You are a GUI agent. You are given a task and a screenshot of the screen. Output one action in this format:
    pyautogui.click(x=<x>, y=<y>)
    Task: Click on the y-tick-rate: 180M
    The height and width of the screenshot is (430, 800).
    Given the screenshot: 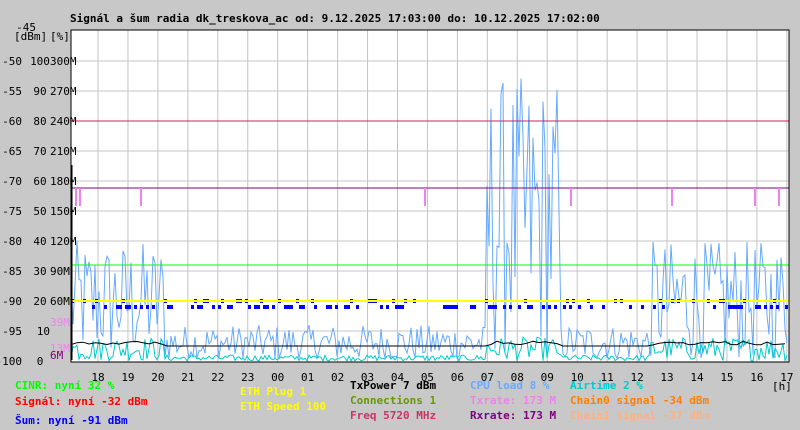 What is the action you would take?
    pyautogui.click(x=63, y=181)
    